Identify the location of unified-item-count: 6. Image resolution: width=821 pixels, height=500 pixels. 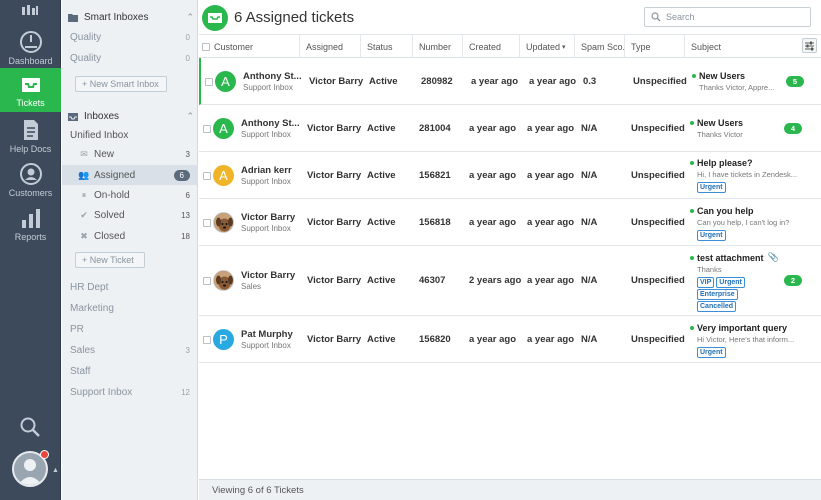
(181, 175).